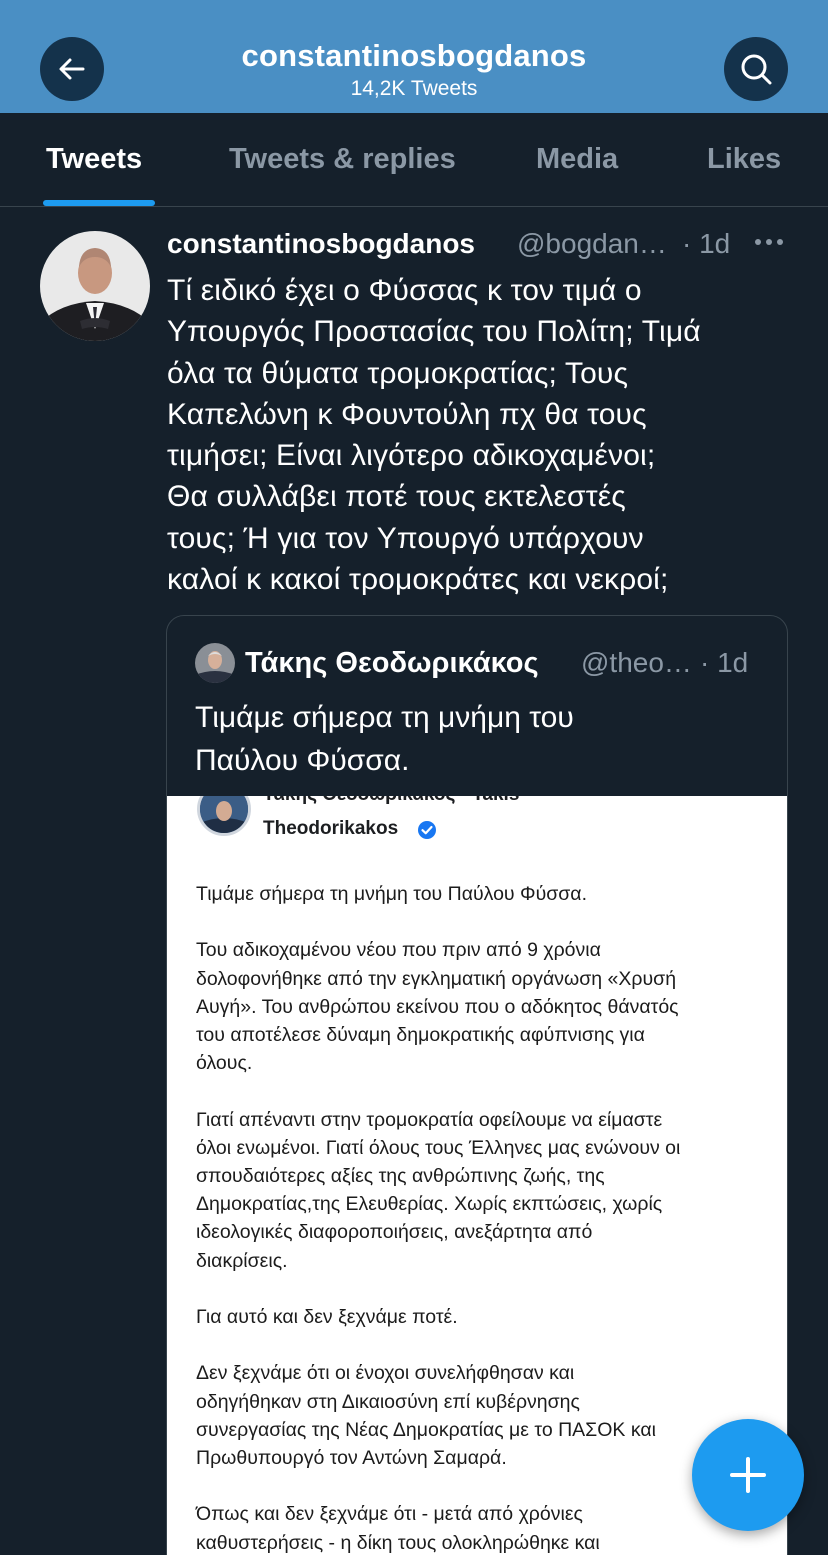 Image resolution: width=828 pixels, height=1555 pixels. I want to click on verified-badge-icon, so click(427, 830).